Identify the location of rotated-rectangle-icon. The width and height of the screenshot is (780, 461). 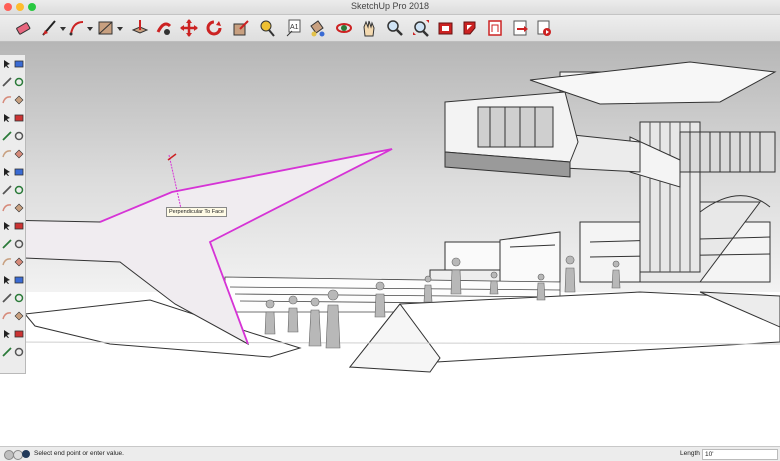
(19, 118).